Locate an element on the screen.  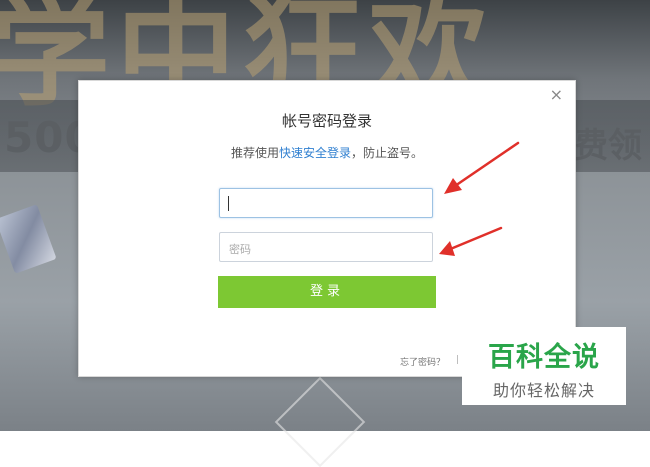
background-promo-text-right: 费领 is located at coordinates (608, 146).